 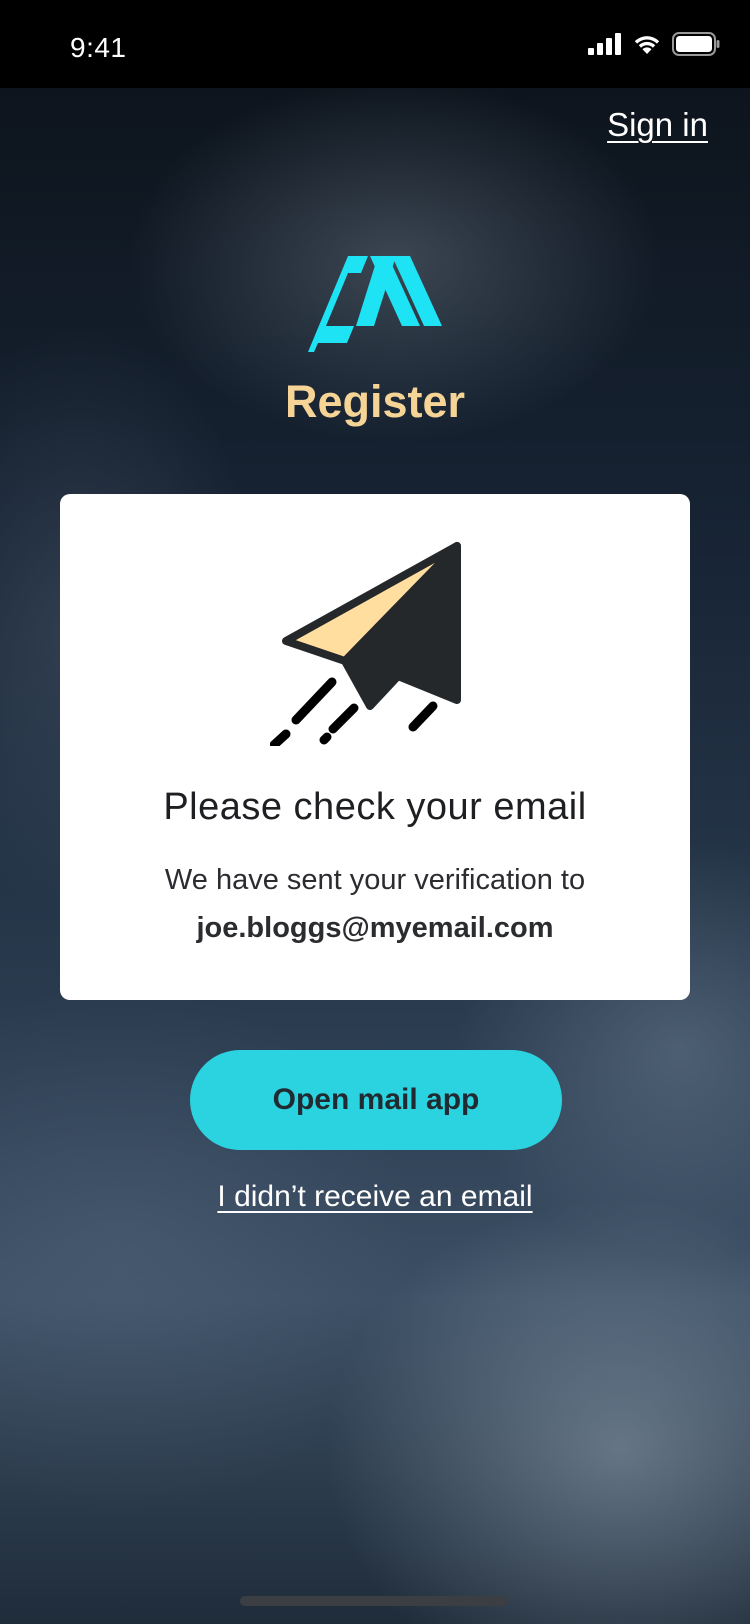 What do you see at coordinates (647, 46) in the screenshot?
I see `wifi-icon` at bounding box center [647, 46].